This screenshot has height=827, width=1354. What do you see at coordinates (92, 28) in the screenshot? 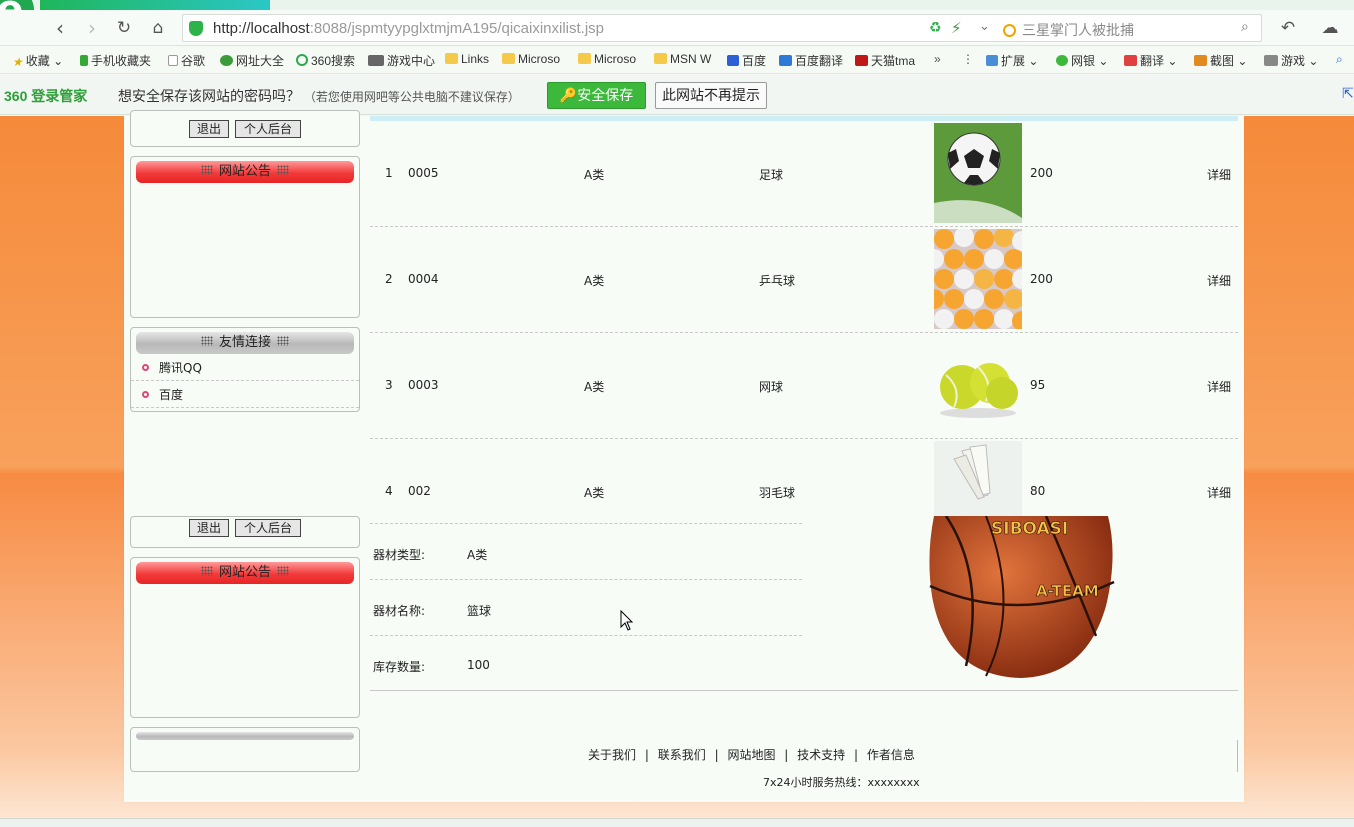
I see `forward-button: ›` at bounding box center [92, 28].